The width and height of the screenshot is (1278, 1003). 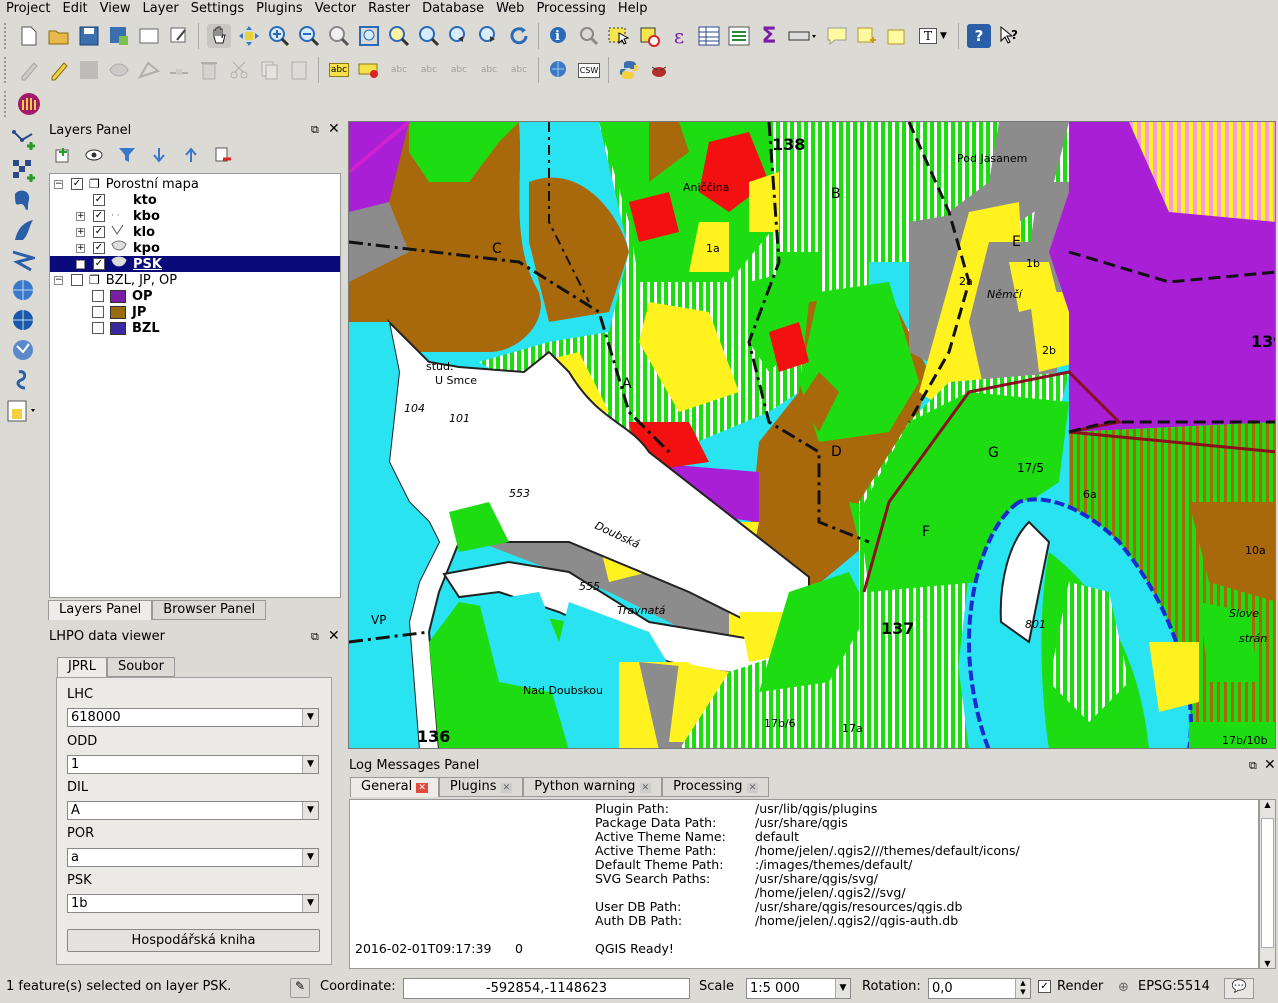 What do you see at coordinates (519, 70) in the screenshot?
I see `change-label-icon: abc` at bounding box center [519, 70].